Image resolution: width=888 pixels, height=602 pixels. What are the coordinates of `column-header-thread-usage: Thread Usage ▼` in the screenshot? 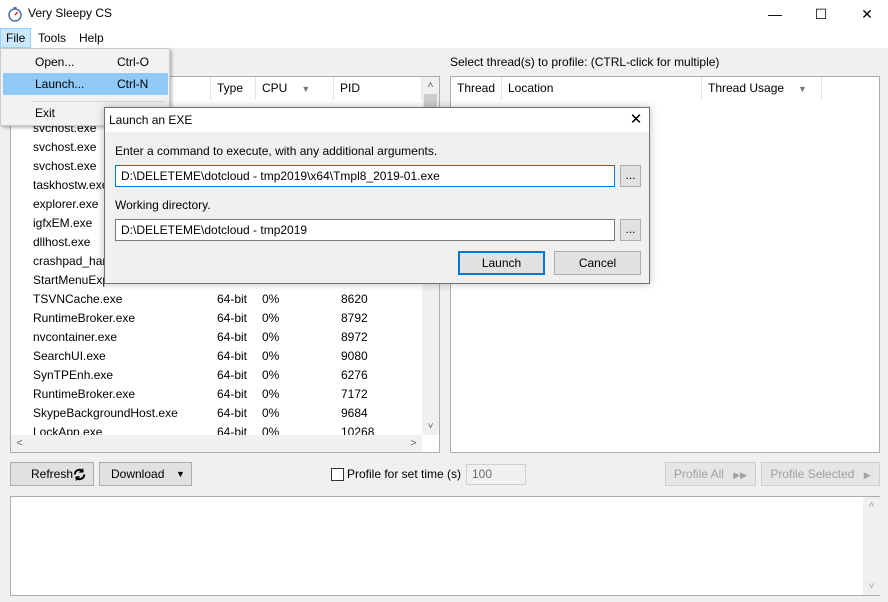 It's located at (762, 88).